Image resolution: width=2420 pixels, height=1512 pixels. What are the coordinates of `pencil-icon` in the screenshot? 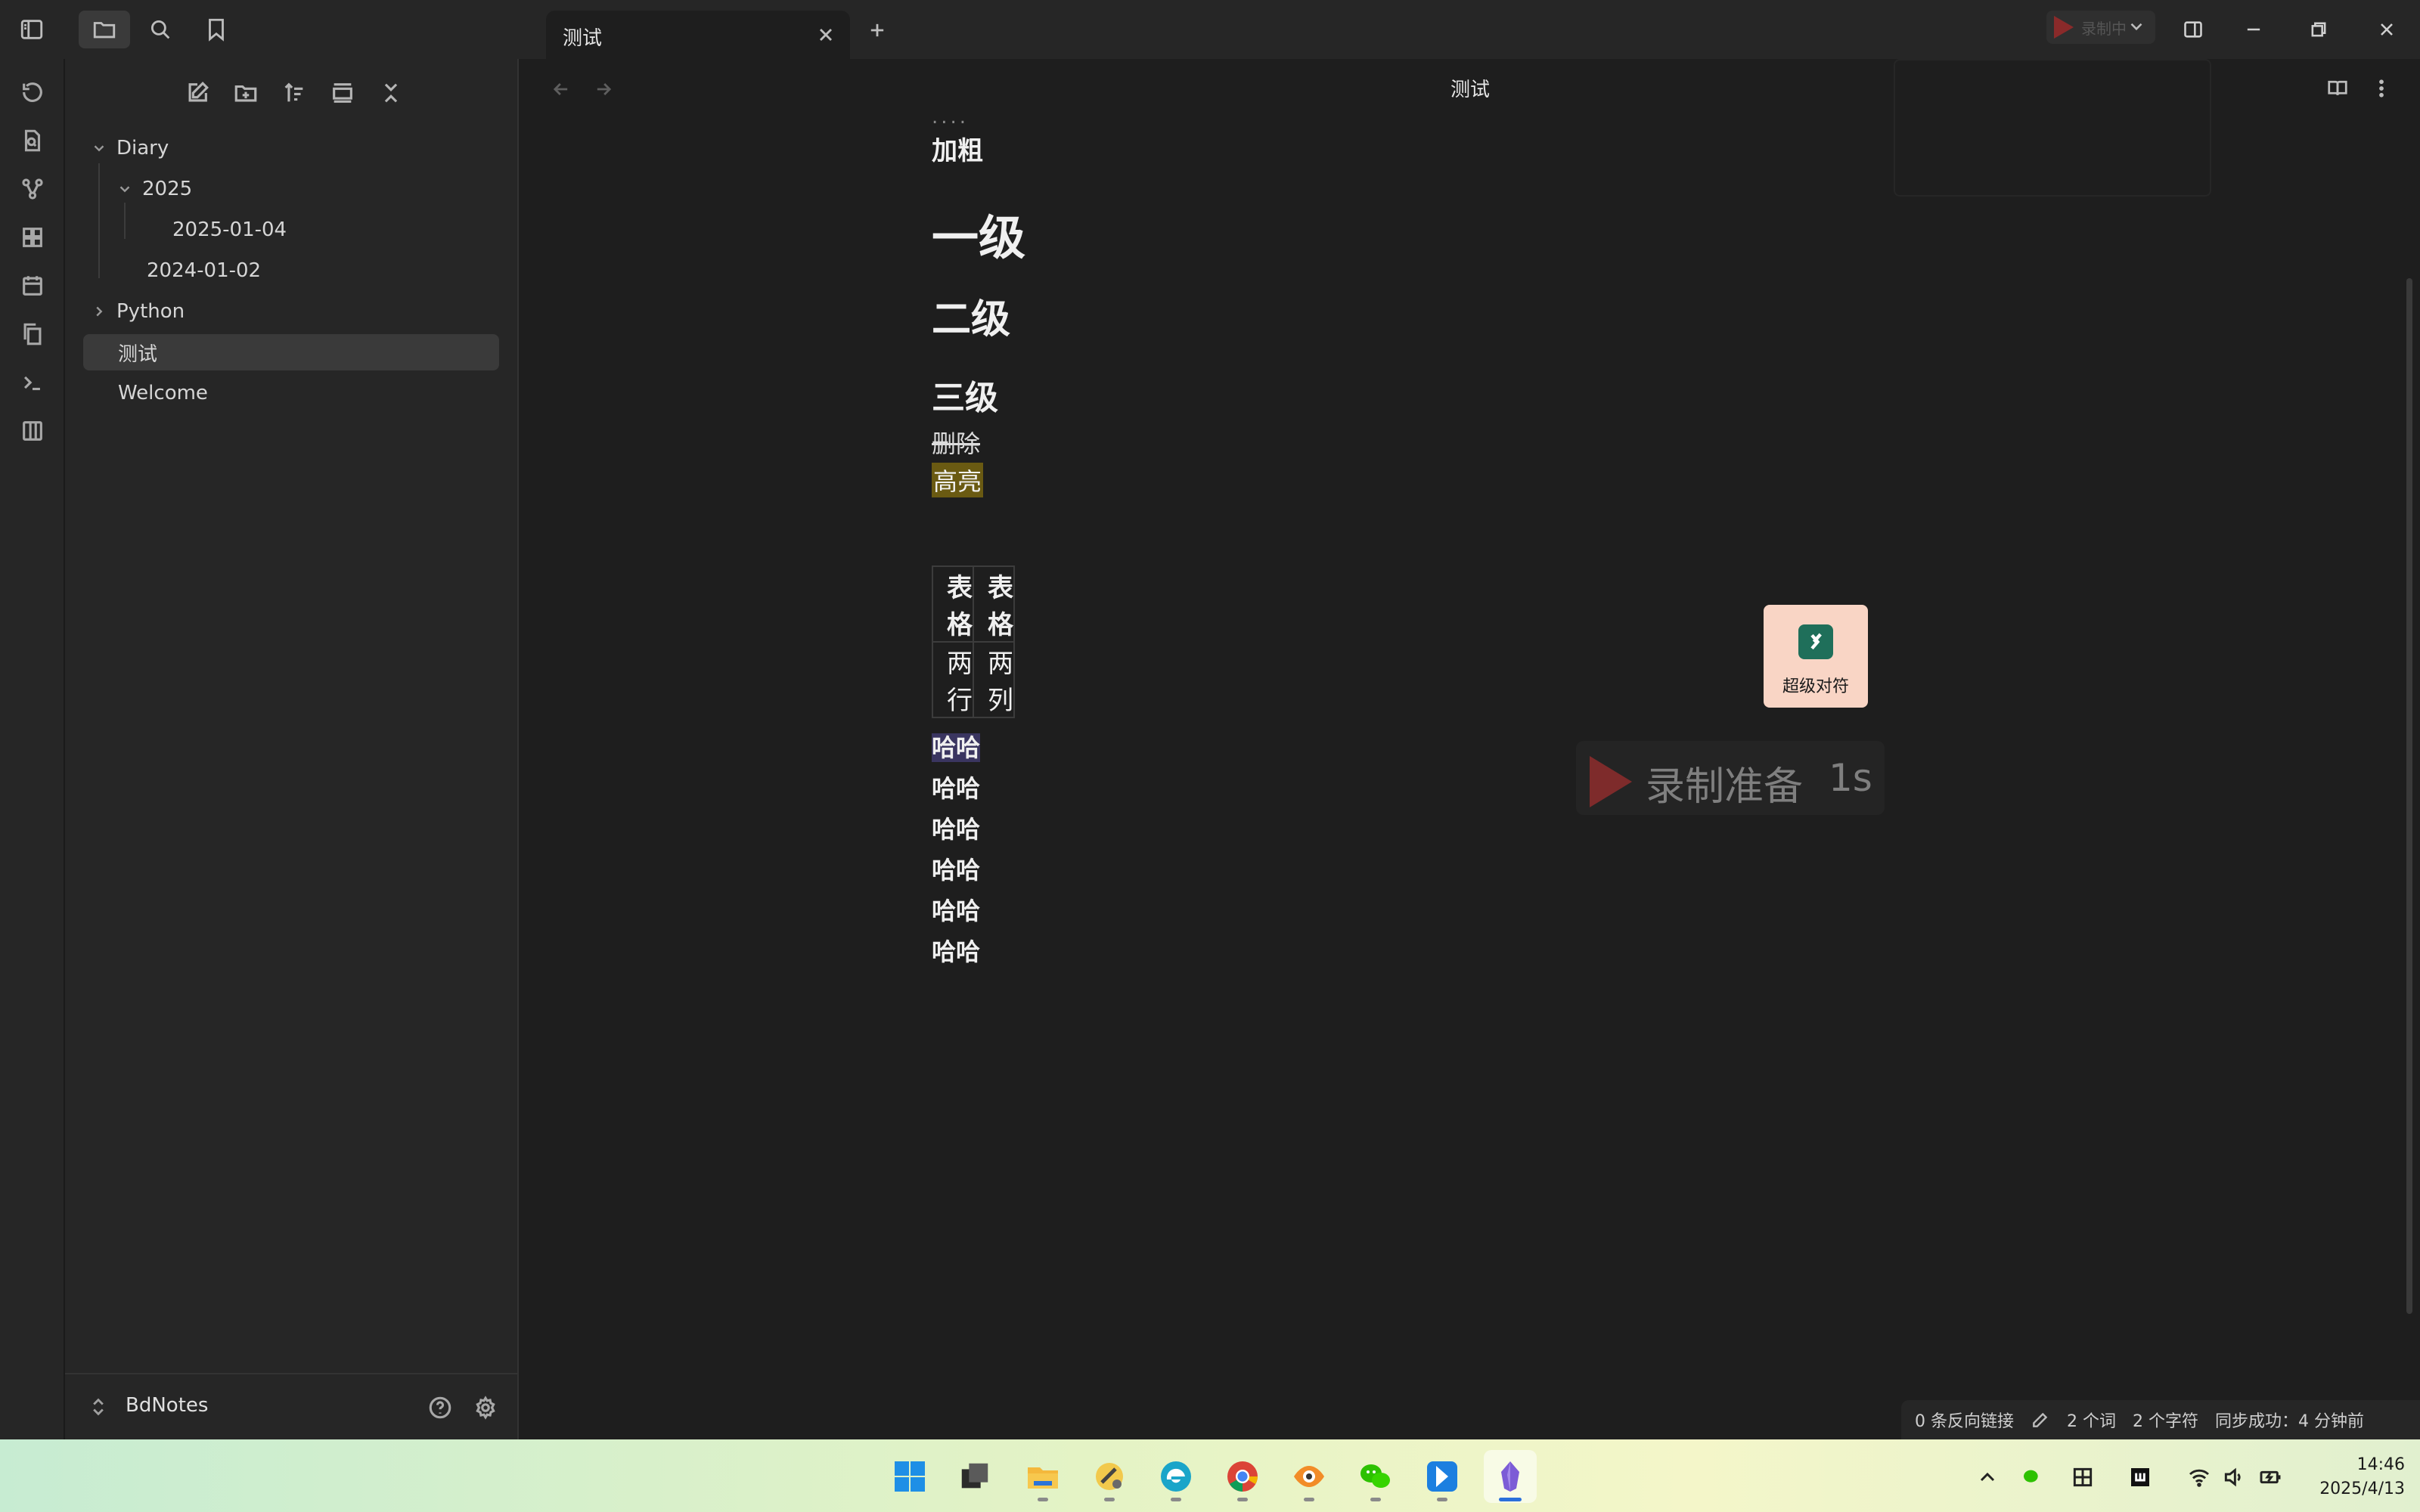 It's located at (2041, 1420).